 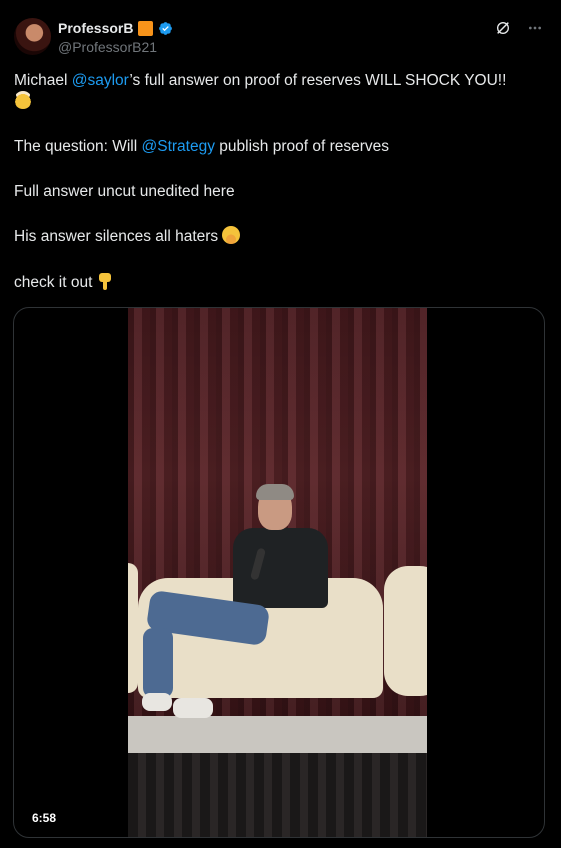 What do you see at coordinates (277, 795) in the screenshot?
I see `stage-skirt` at bounding box center [277, 795].